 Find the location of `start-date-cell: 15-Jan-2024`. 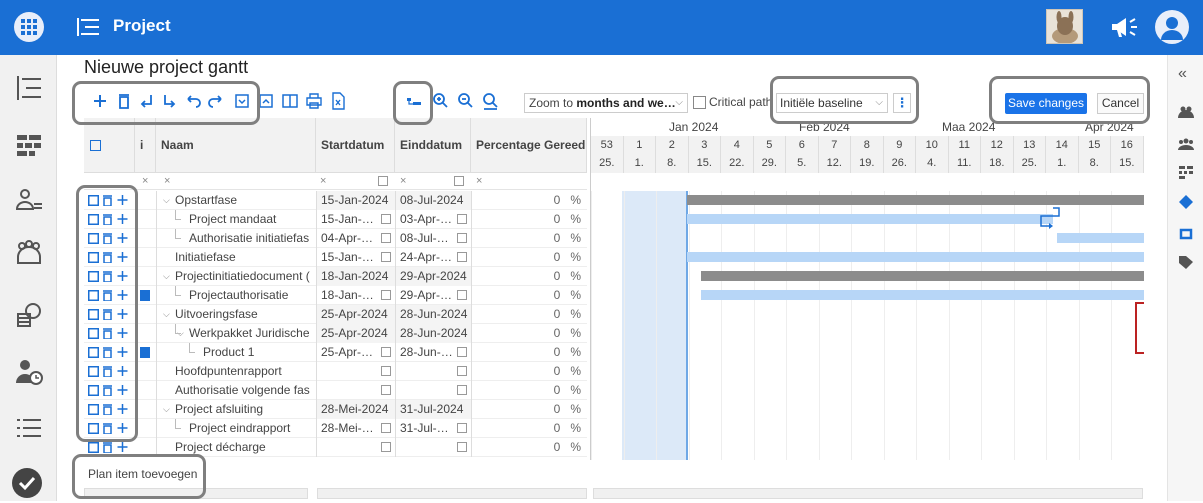

start-date-cell: 15-Jan-2024 is located at coordinates (355, 200).